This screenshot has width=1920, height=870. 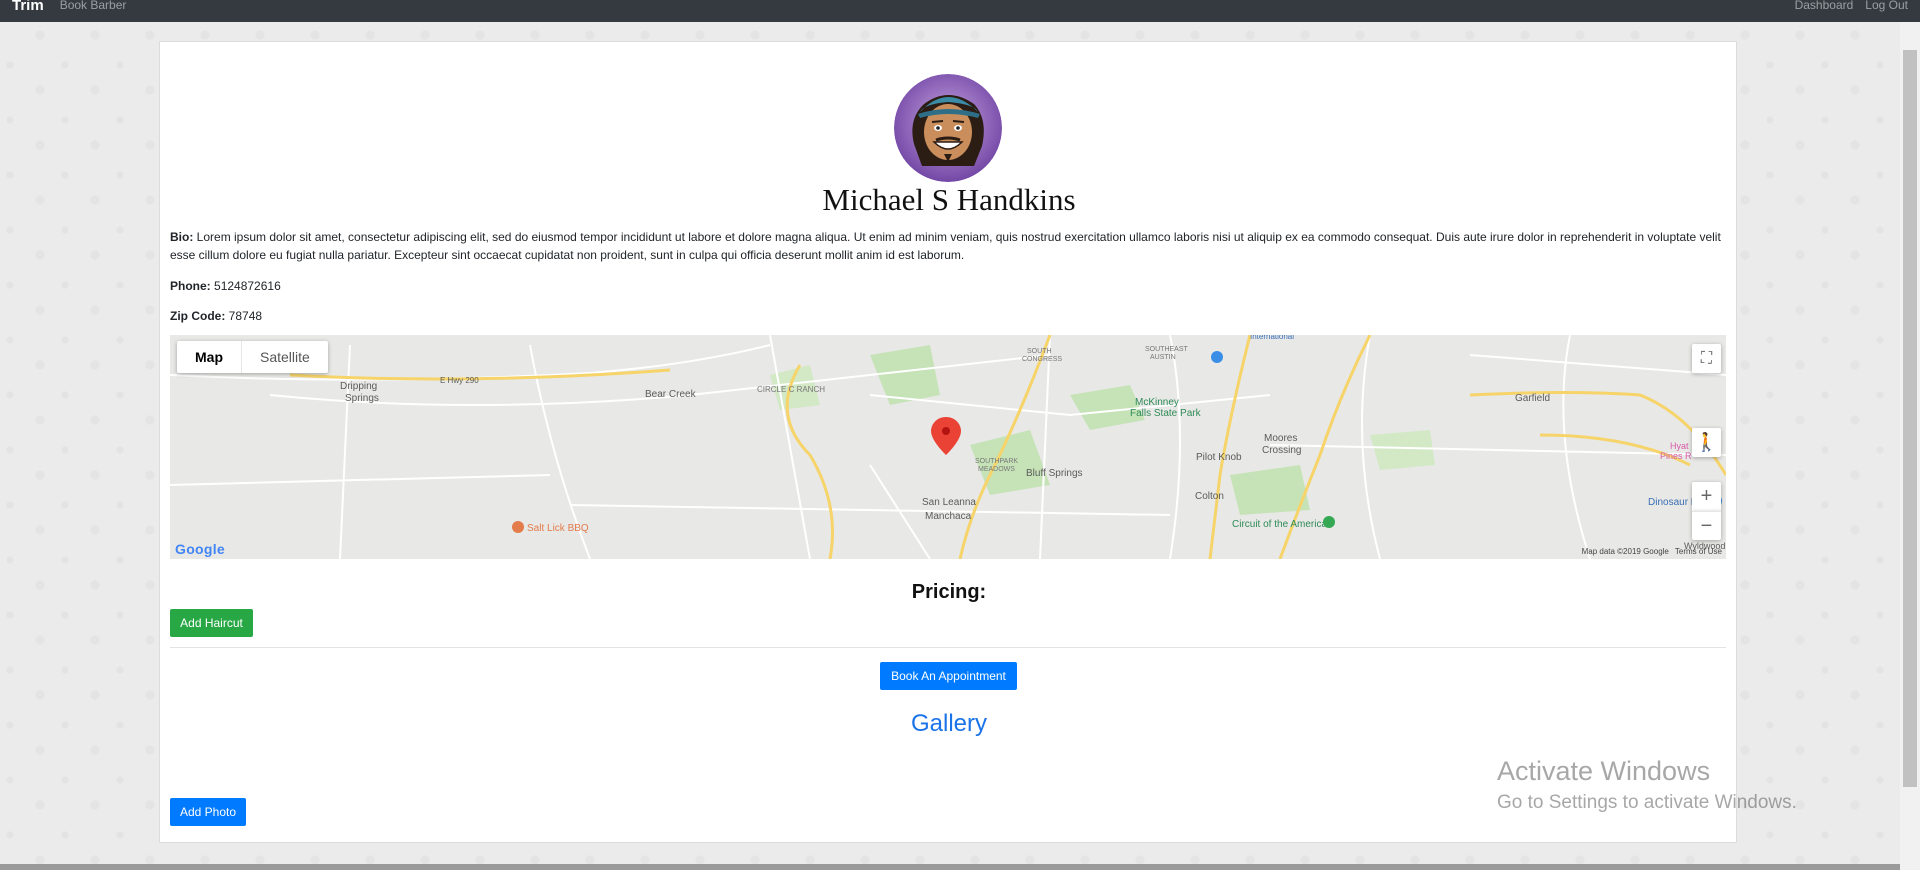 What do you see at coordinates (1604, 771) in the screenshot?
I see `watermark-title: Activate Windows` at bounding box center [1604, 771].